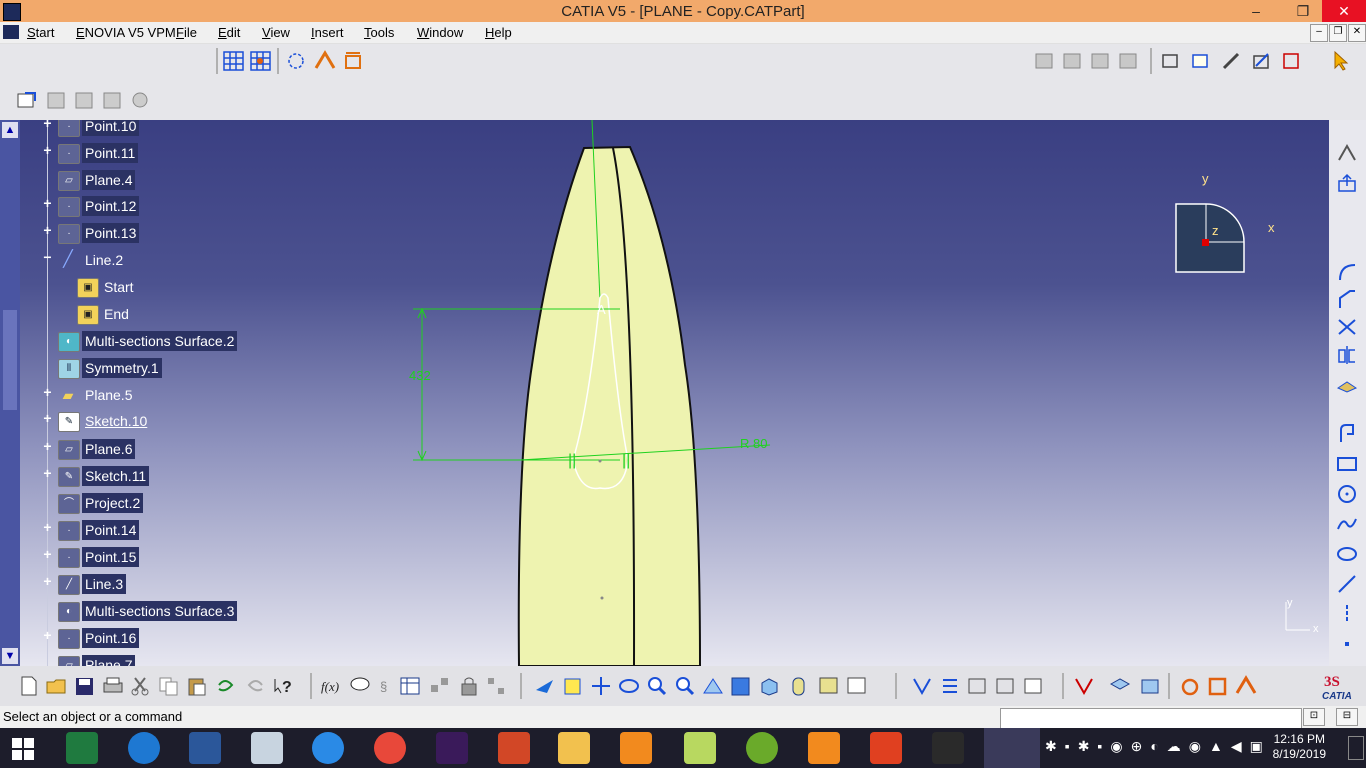 Image resolution: width=1366 pixels, height=768 pixels. I want to click on vlc-icon, so click(824, 748).